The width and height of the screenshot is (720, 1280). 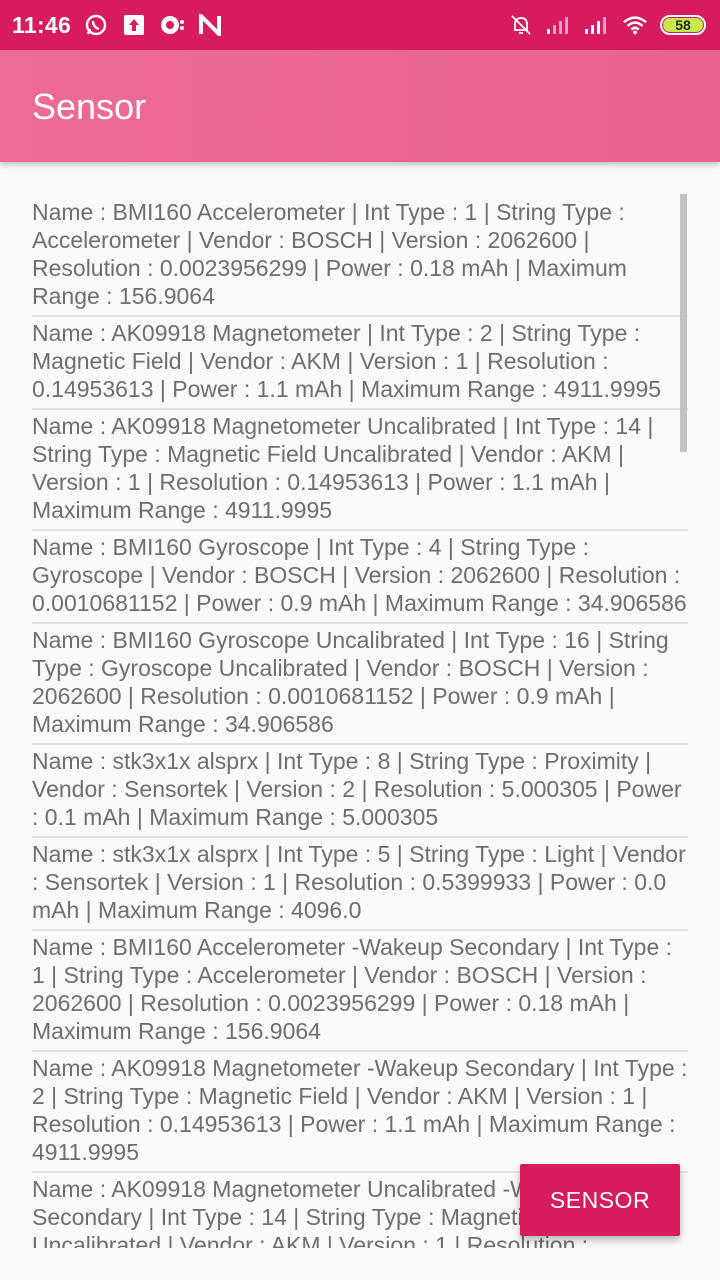 I want to click on wifi-icon, so click(x=635, y=25).